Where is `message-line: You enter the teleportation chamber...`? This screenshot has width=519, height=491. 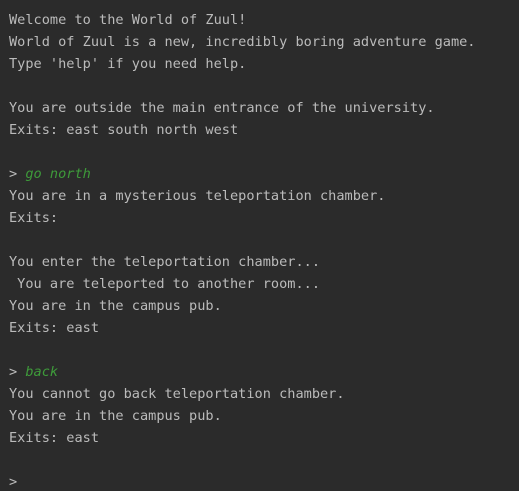 message-line: You enter the teleportation chamber... is located at coordinates (164, 262).